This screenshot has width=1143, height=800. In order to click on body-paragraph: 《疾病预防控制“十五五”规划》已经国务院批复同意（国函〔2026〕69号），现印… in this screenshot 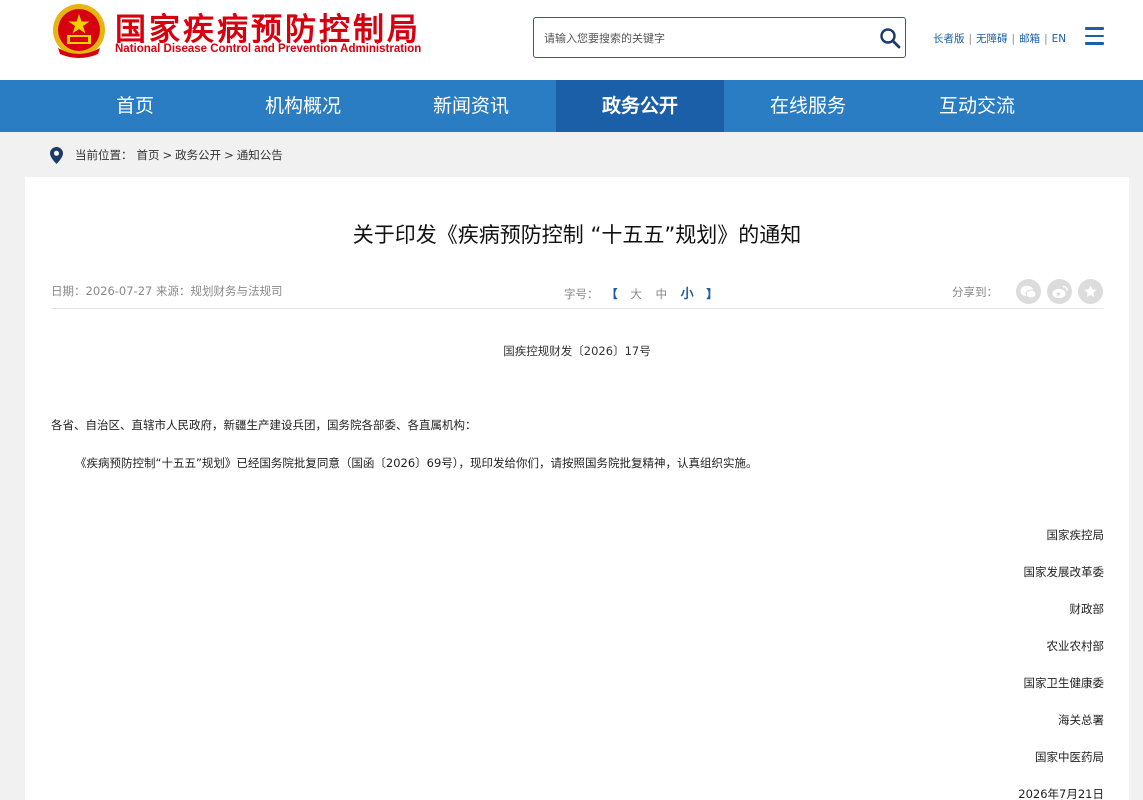, I will do `click(416, 463)`.